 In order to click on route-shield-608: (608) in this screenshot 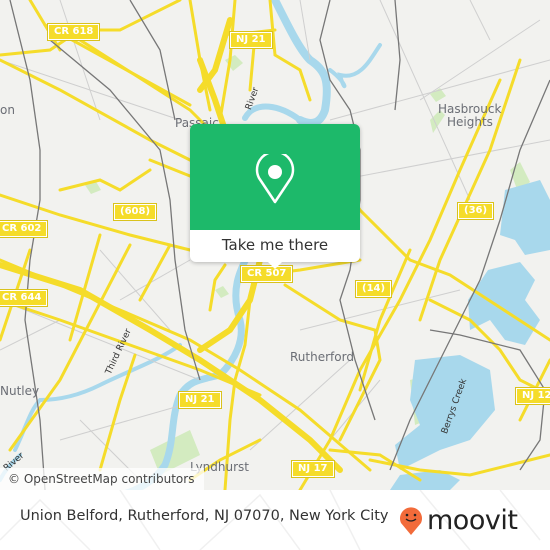, I will do `click(135, 212)`.